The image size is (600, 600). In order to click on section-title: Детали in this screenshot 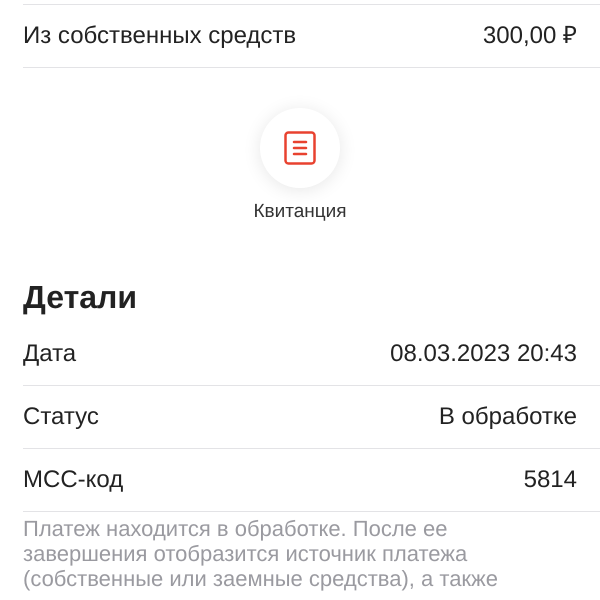, I will do `click(80, 297)`.